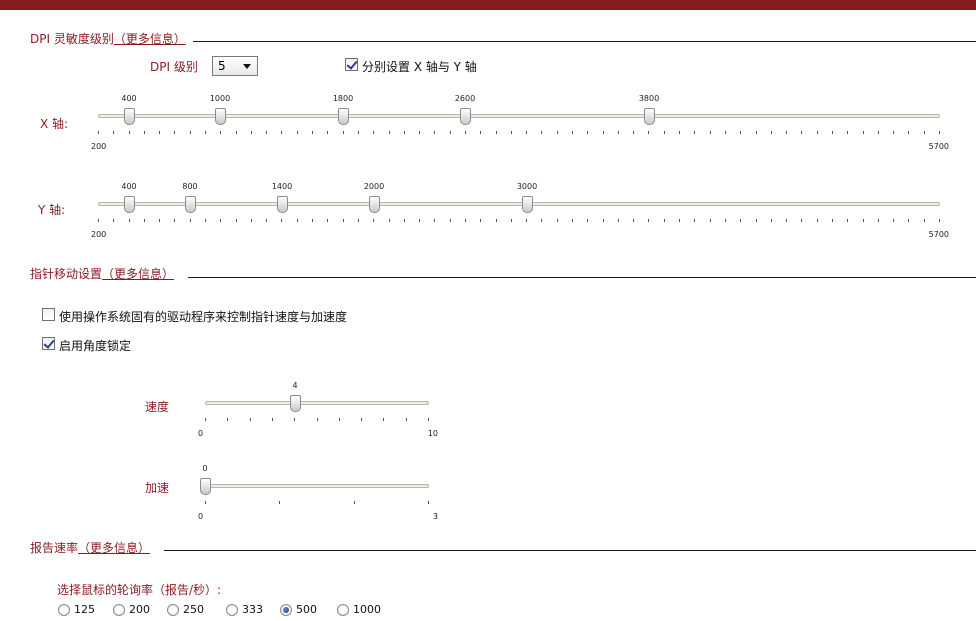 The height and width of the screenshot is (621, 976). I want to click on slider-thumb-value: 2000, so click(374, 186).